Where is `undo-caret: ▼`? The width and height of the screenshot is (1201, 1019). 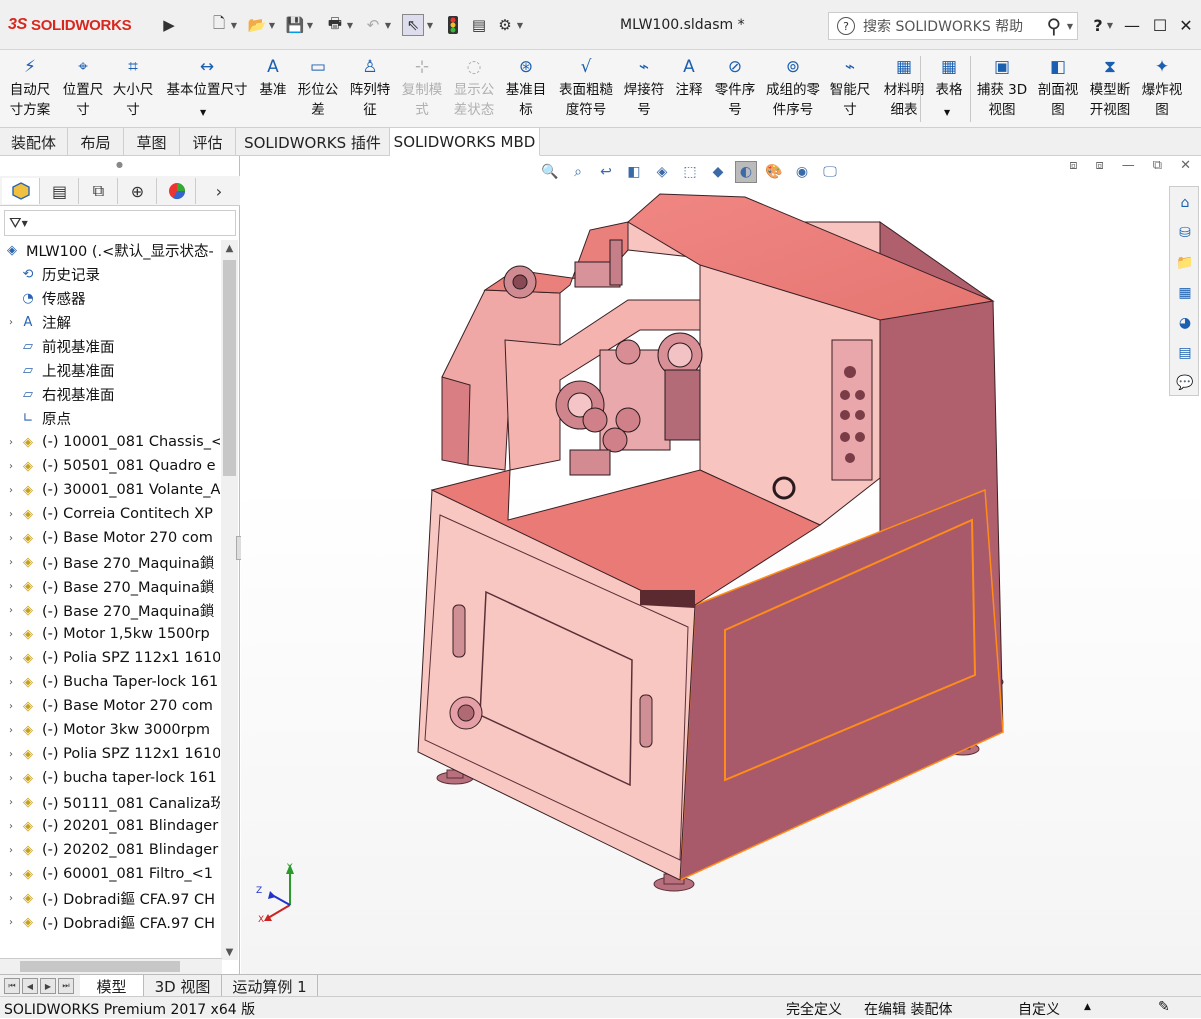 undo-caret: ▼ is located at coordinates (388, 25).